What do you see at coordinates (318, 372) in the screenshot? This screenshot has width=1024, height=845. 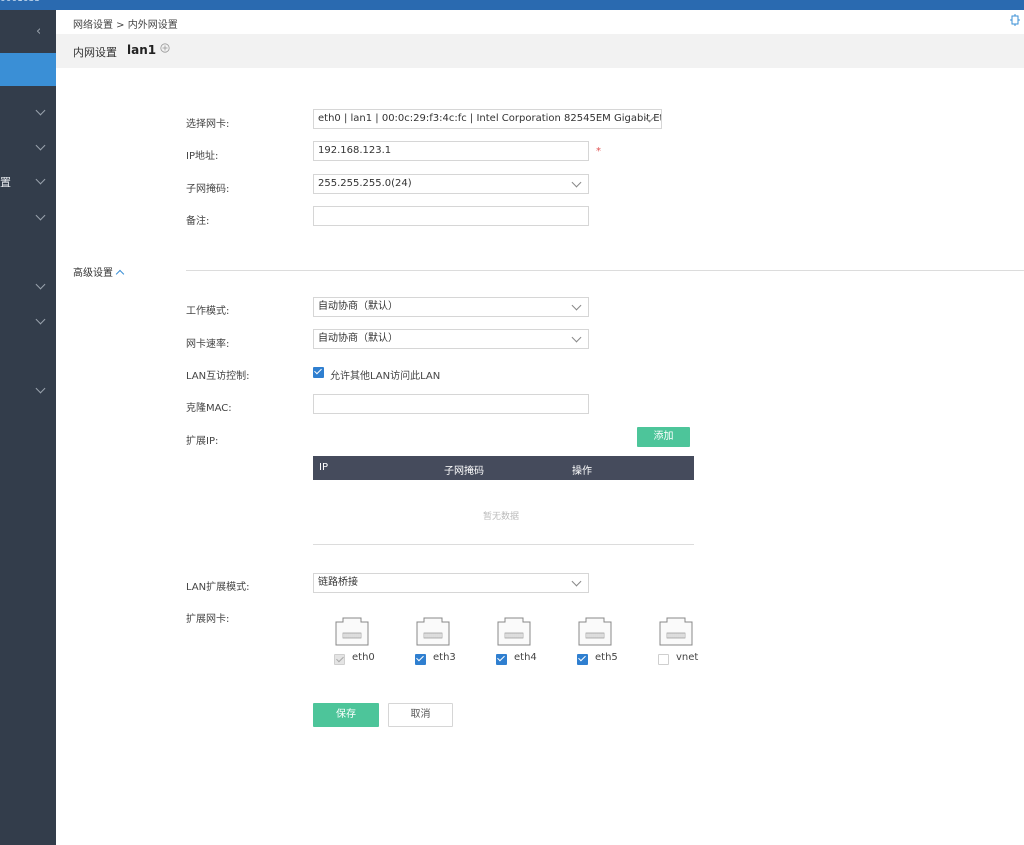 I see `lan-control-checkbox` at bounding box center [318, 372].